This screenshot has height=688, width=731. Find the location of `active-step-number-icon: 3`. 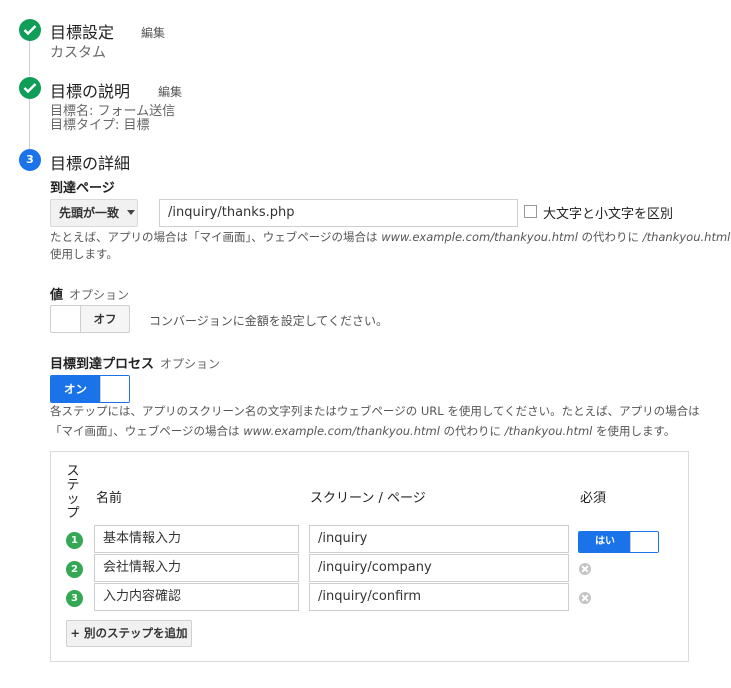

active-step-number-icon: 3 is located at coordinates (30, 160).